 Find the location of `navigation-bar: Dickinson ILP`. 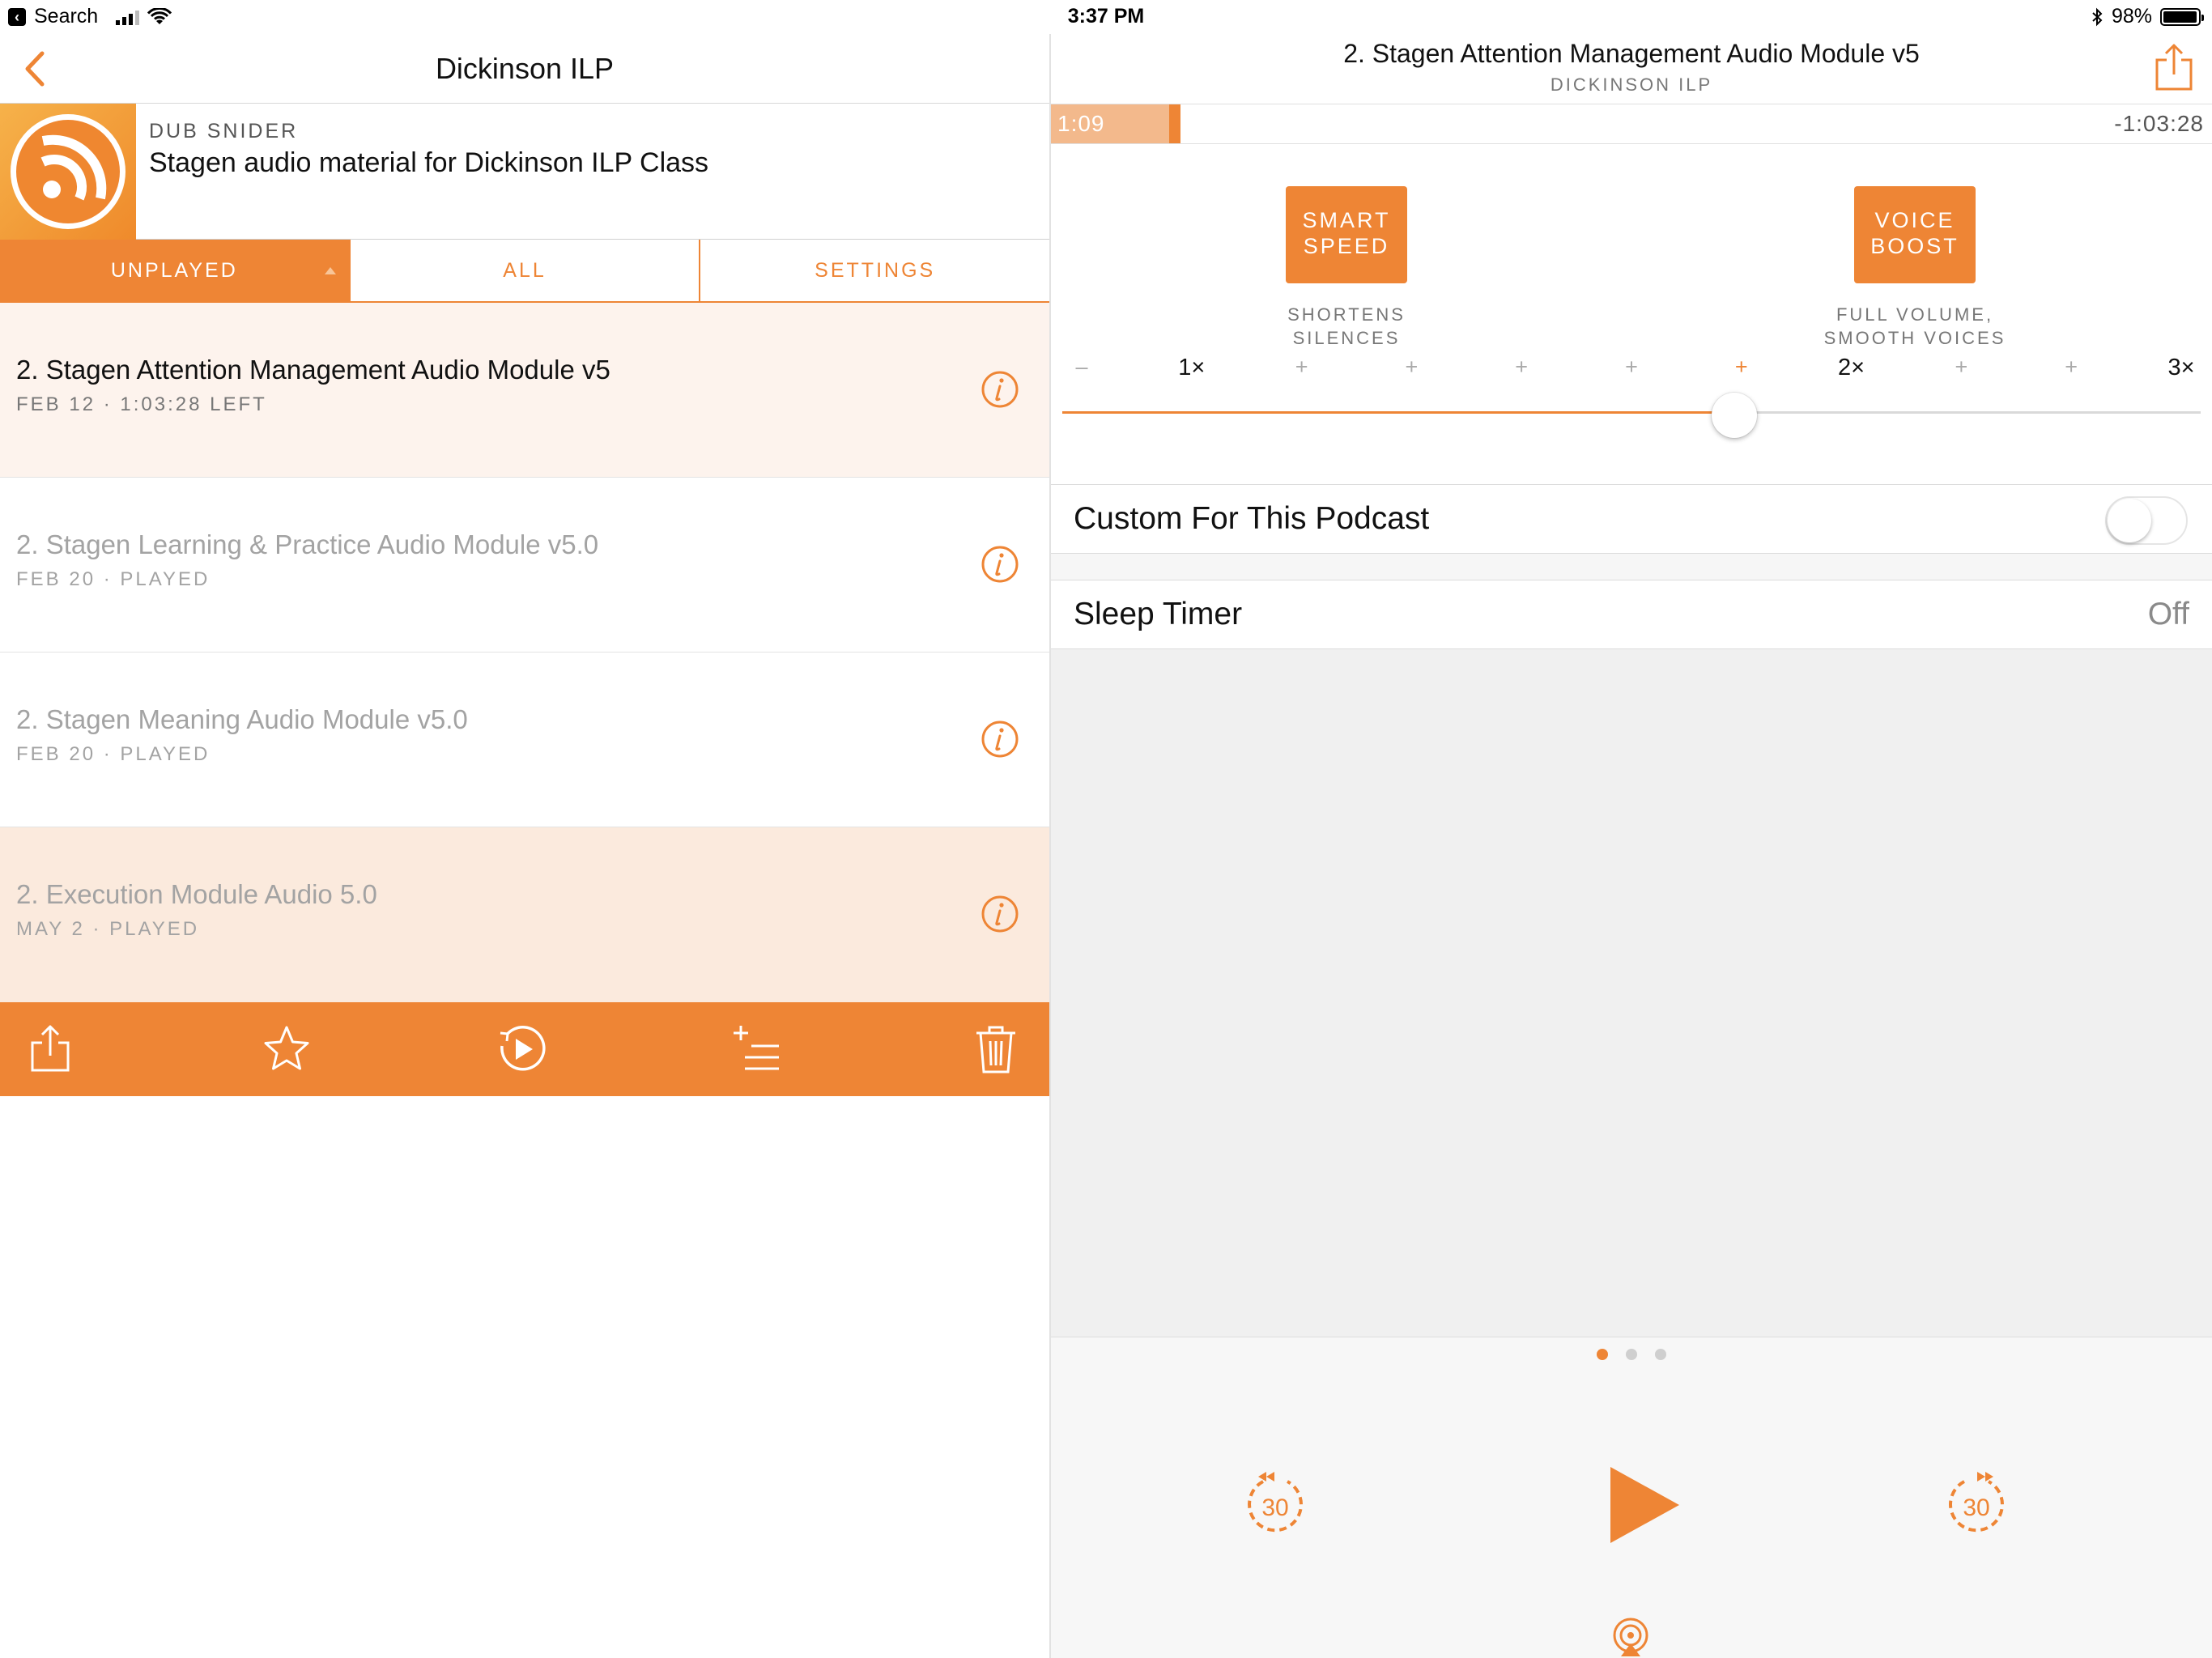

navigation-bar: Dickinson ILP is located at coordinates (524, 69).